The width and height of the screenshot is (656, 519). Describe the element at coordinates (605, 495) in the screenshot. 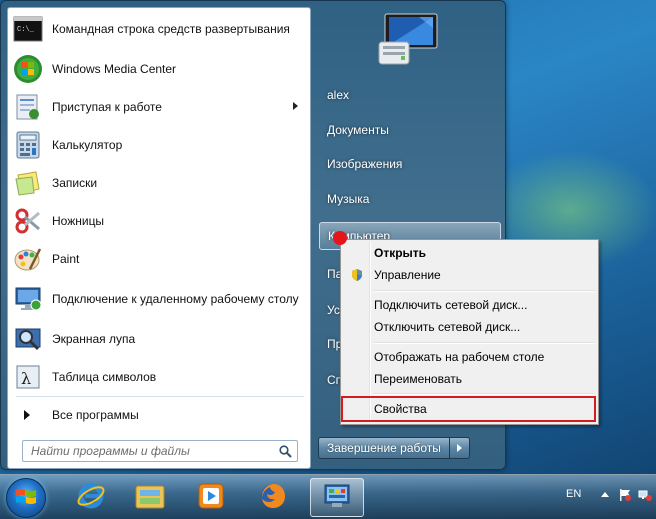

I see `show-hidden-icons-icon` at that location.